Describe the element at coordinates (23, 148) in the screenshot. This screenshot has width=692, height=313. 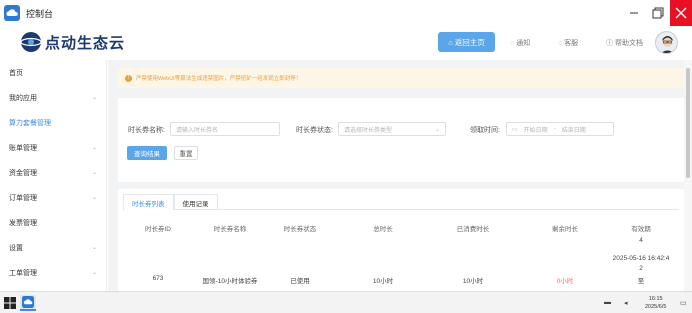
I see `sidebar-item-label: 账单管理` at that location.